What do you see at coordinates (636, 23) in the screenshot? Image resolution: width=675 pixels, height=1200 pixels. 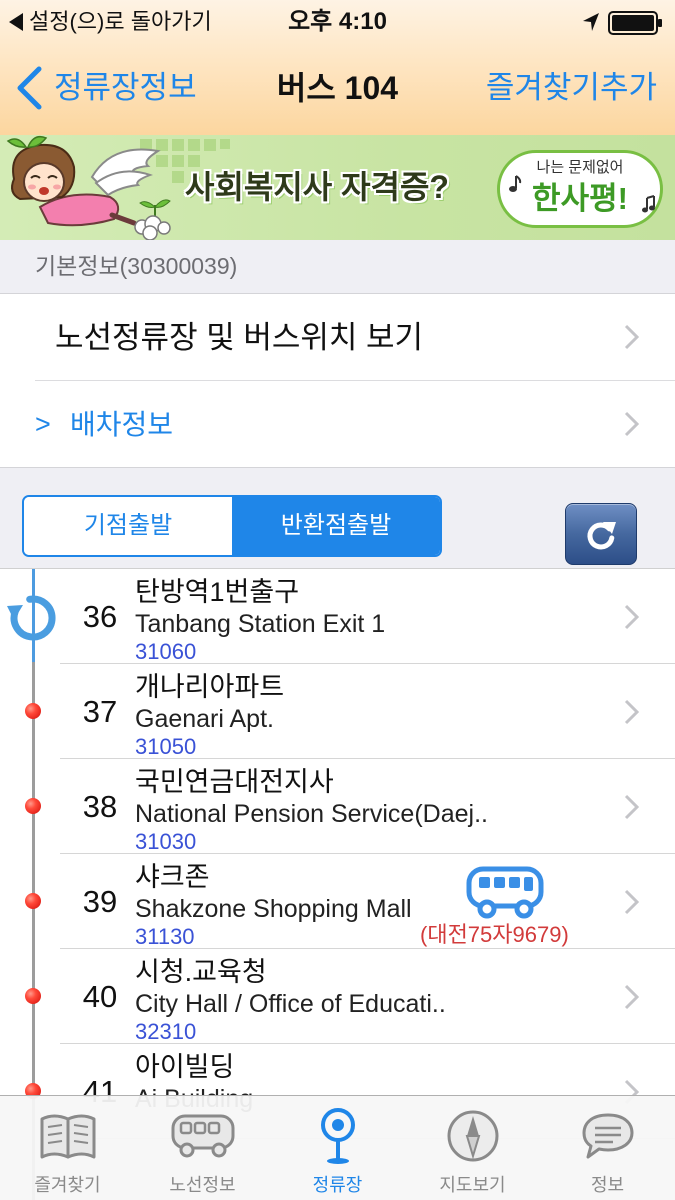 I see `battery-icon` at bounding box center [636, 23].